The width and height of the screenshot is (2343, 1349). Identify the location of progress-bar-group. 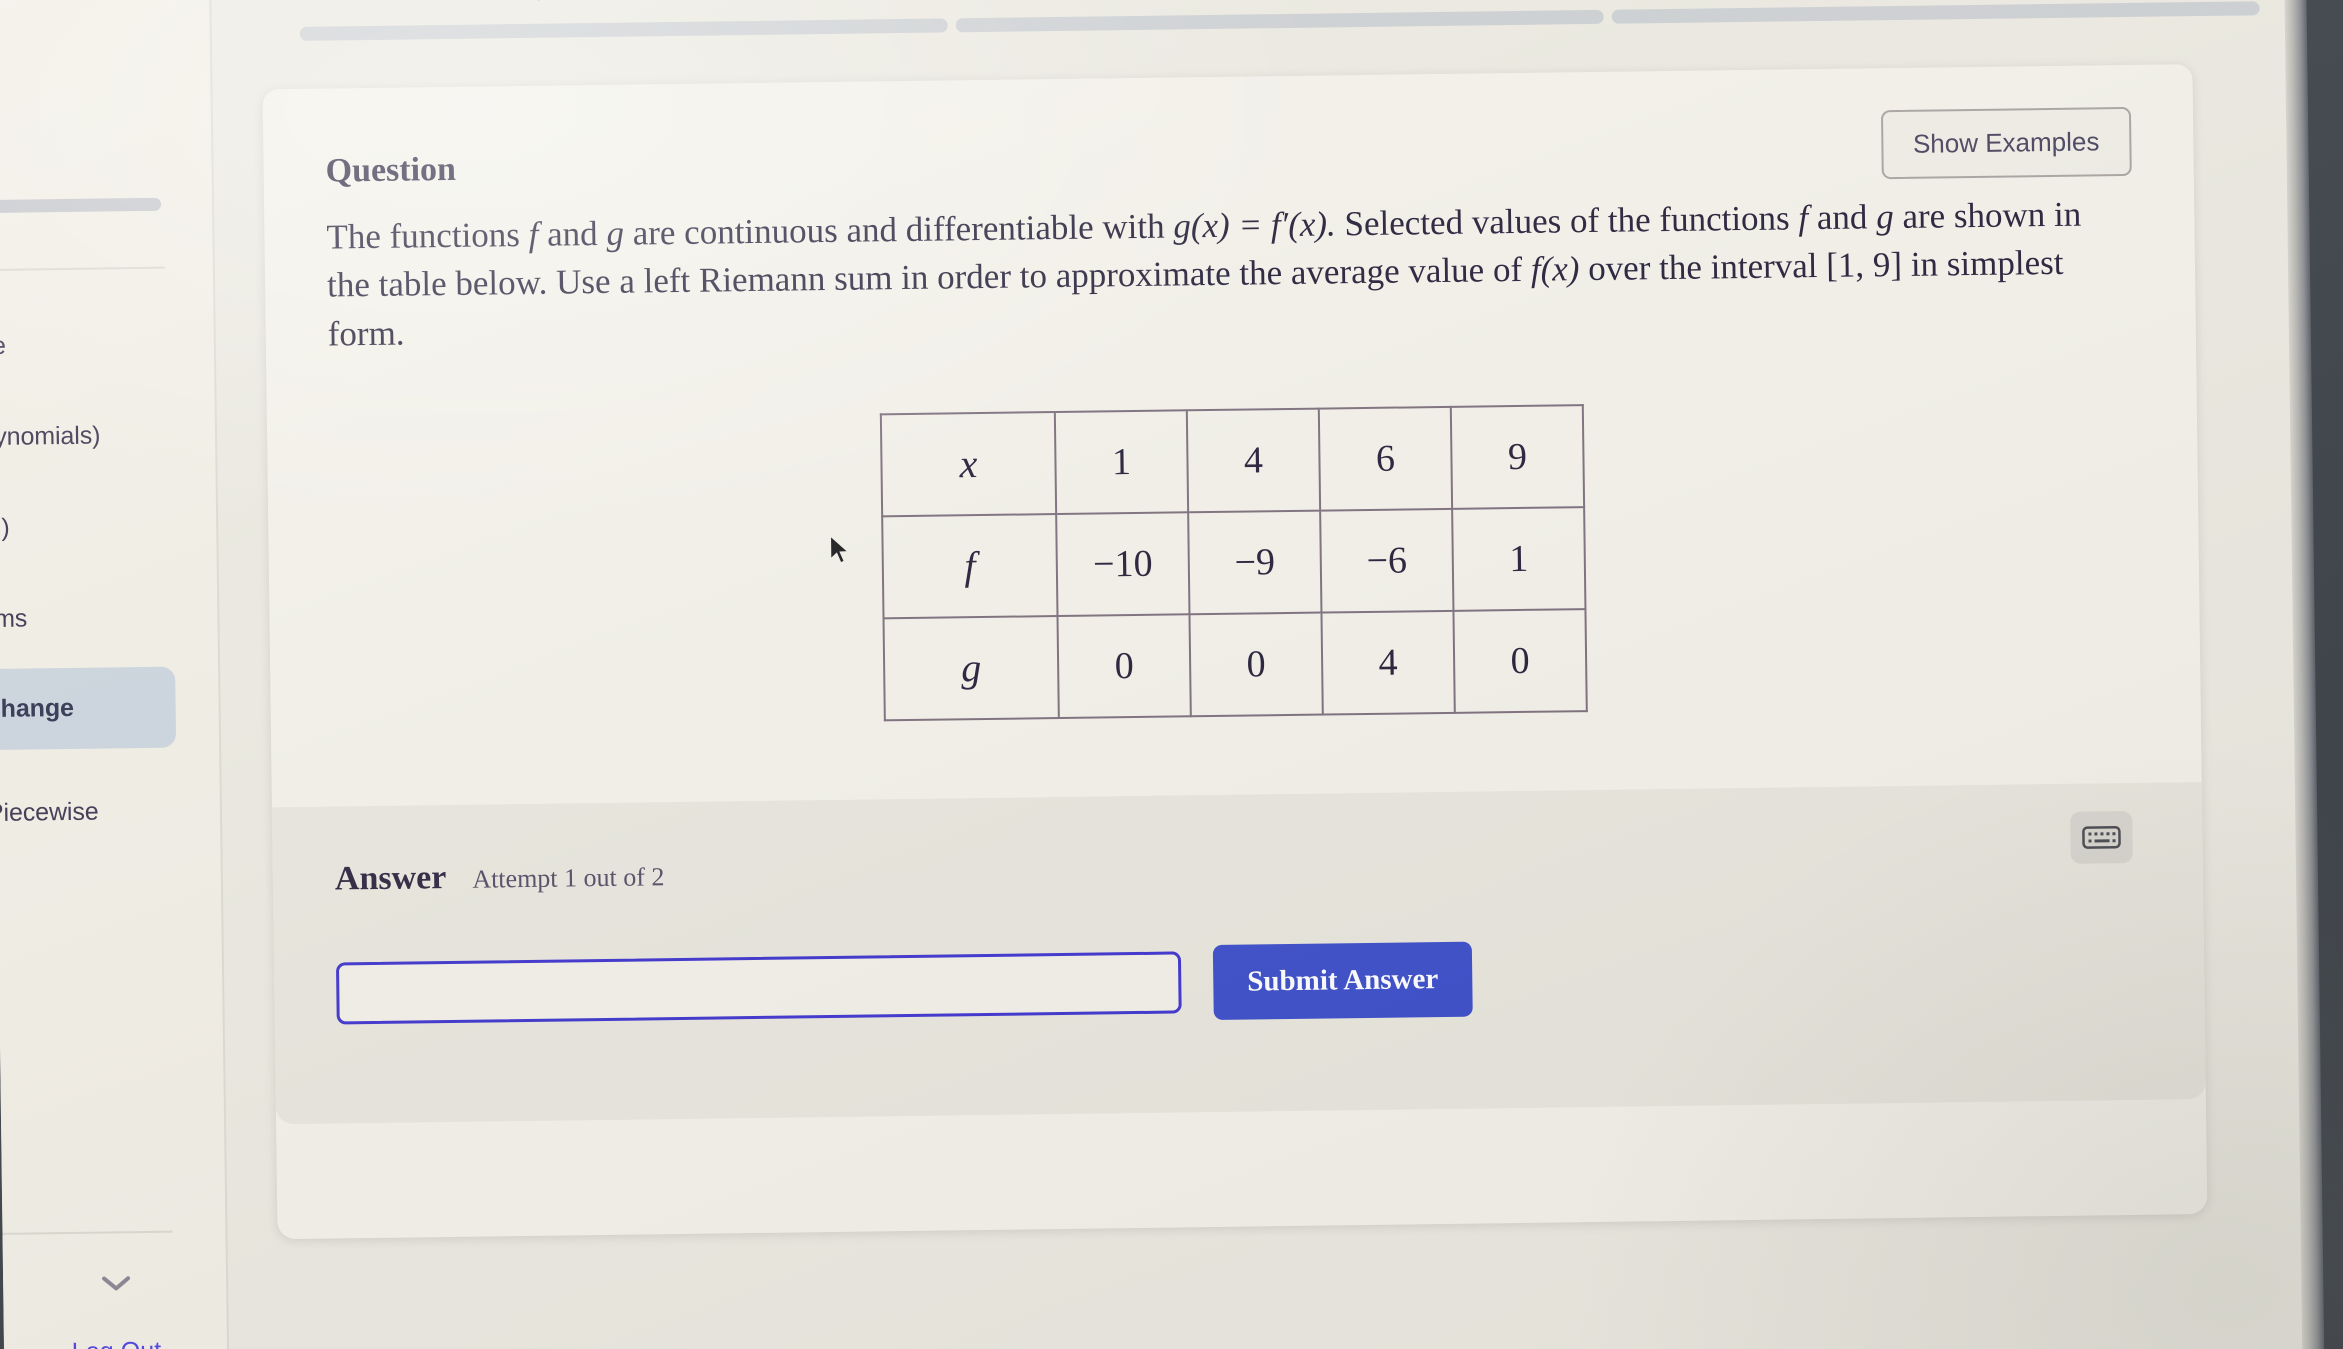
(1279, 21).